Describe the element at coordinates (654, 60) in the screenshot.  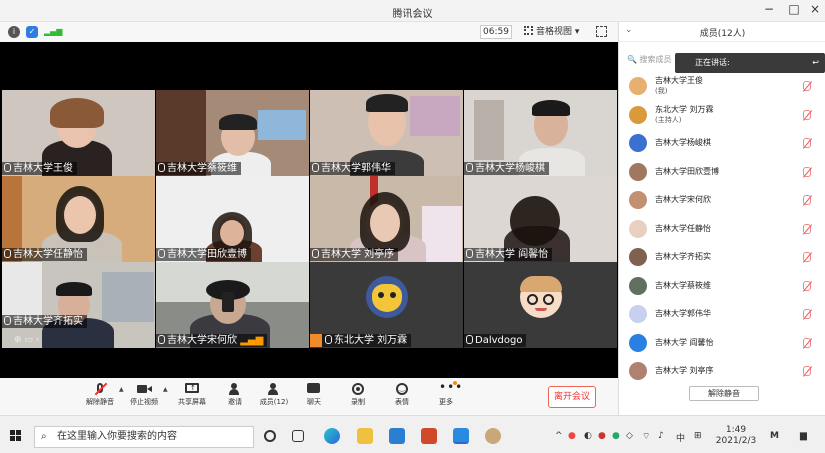
I see `member-search-input: 🔍 搜索成员` at that location.